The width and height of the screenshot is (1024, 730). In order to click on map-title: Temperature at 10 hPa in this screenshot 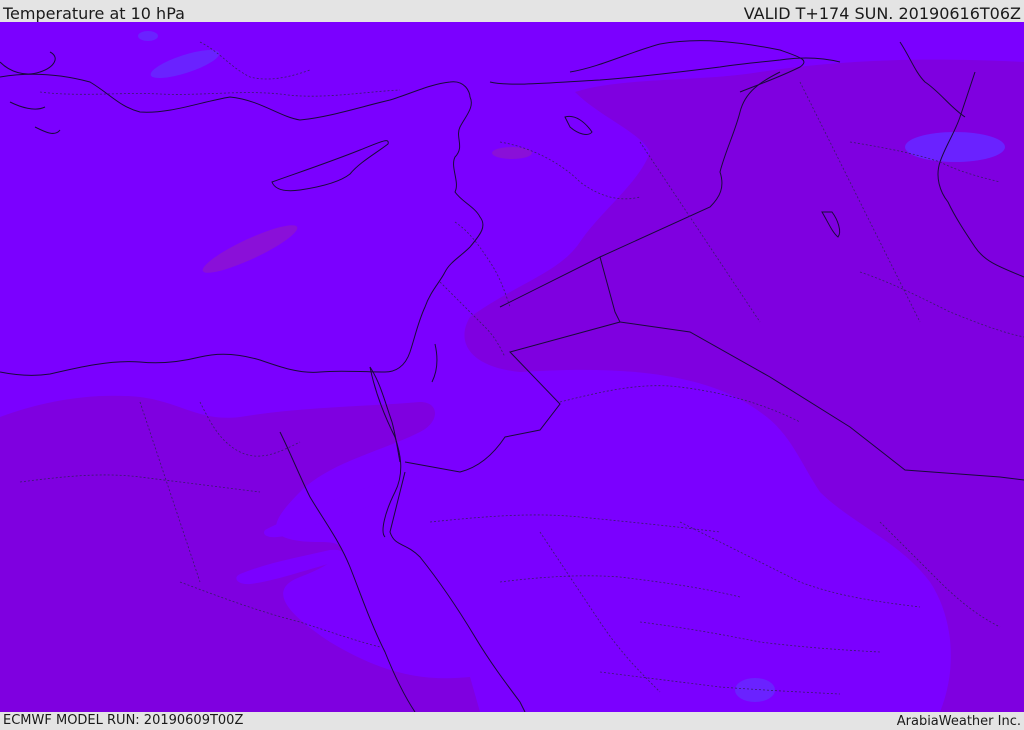, I will do `click(94, 13)`.